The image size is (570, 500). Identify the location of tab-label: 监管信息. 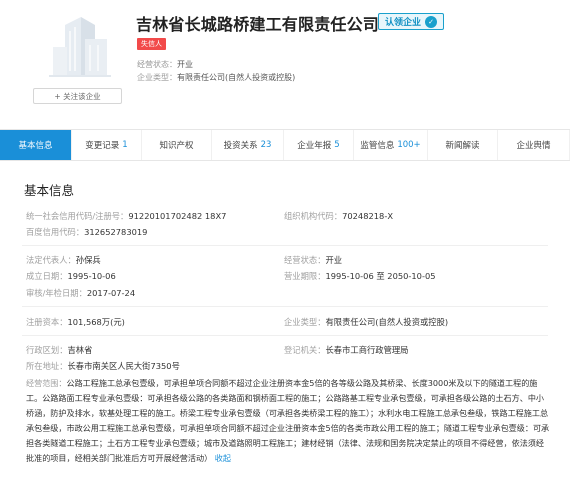
(377, 146).